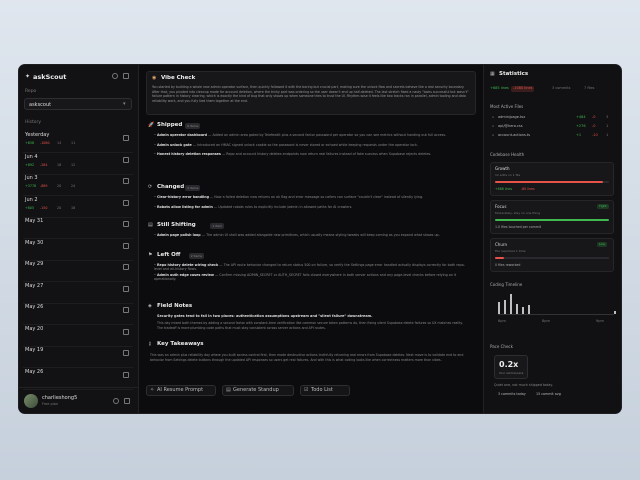  What do you see at coordinates (78, 207) in the screenshot?
I see `history-item: Jun 2 +805 -150 20 18` at bounding box center [78, 207].